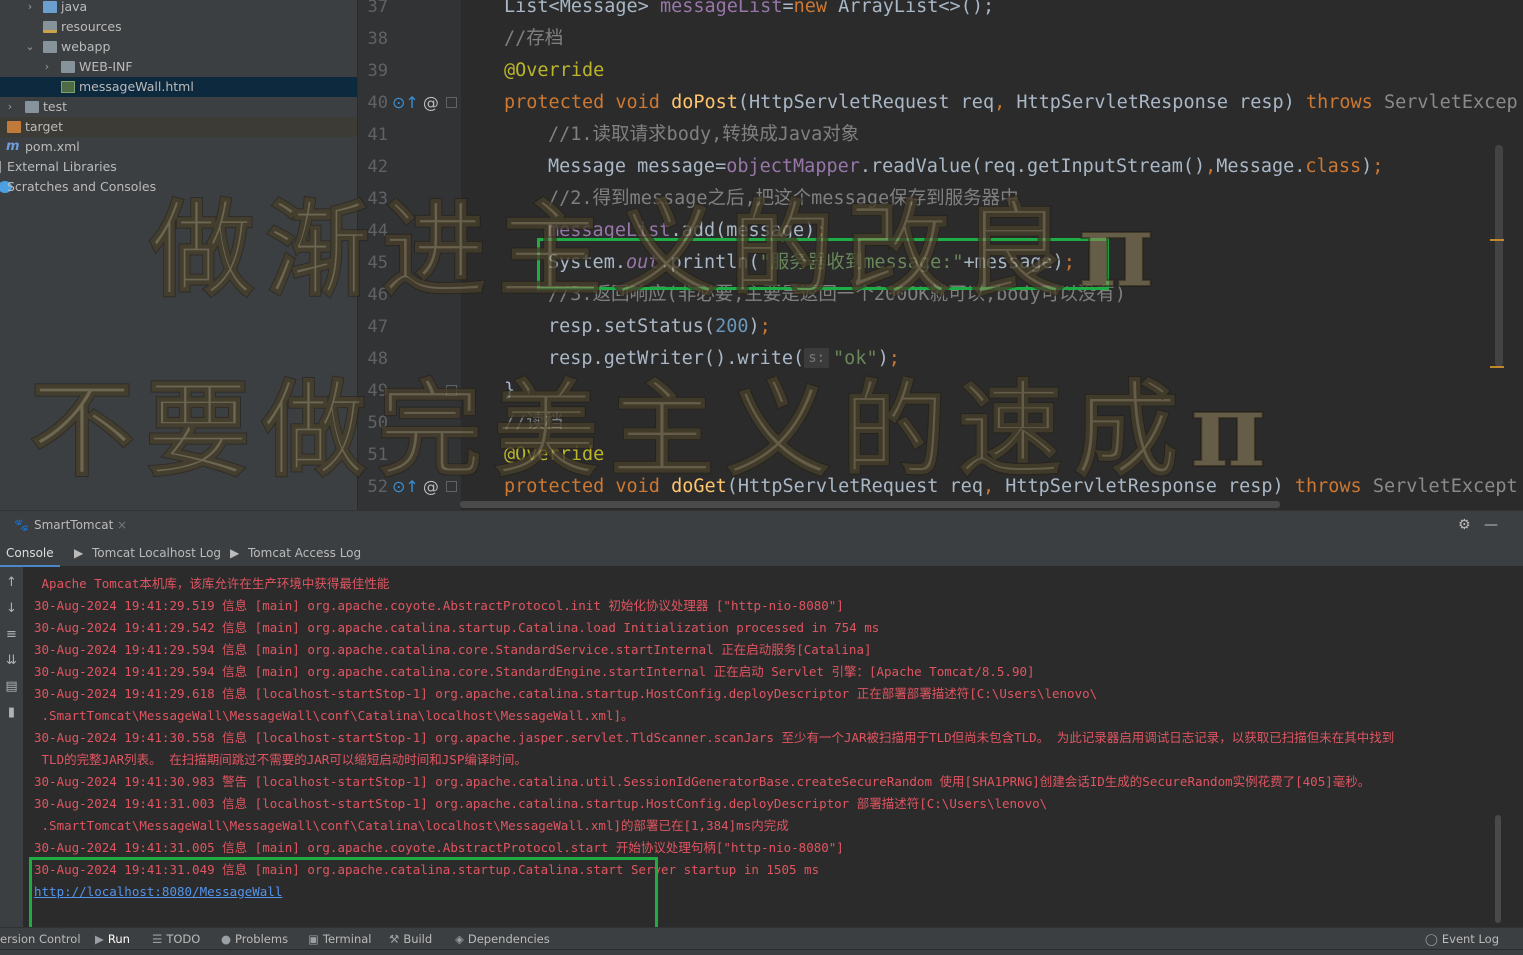  Describe the element at coordinates (55, 106) in the screenshot. I see `tree-item-label: test` at that location.